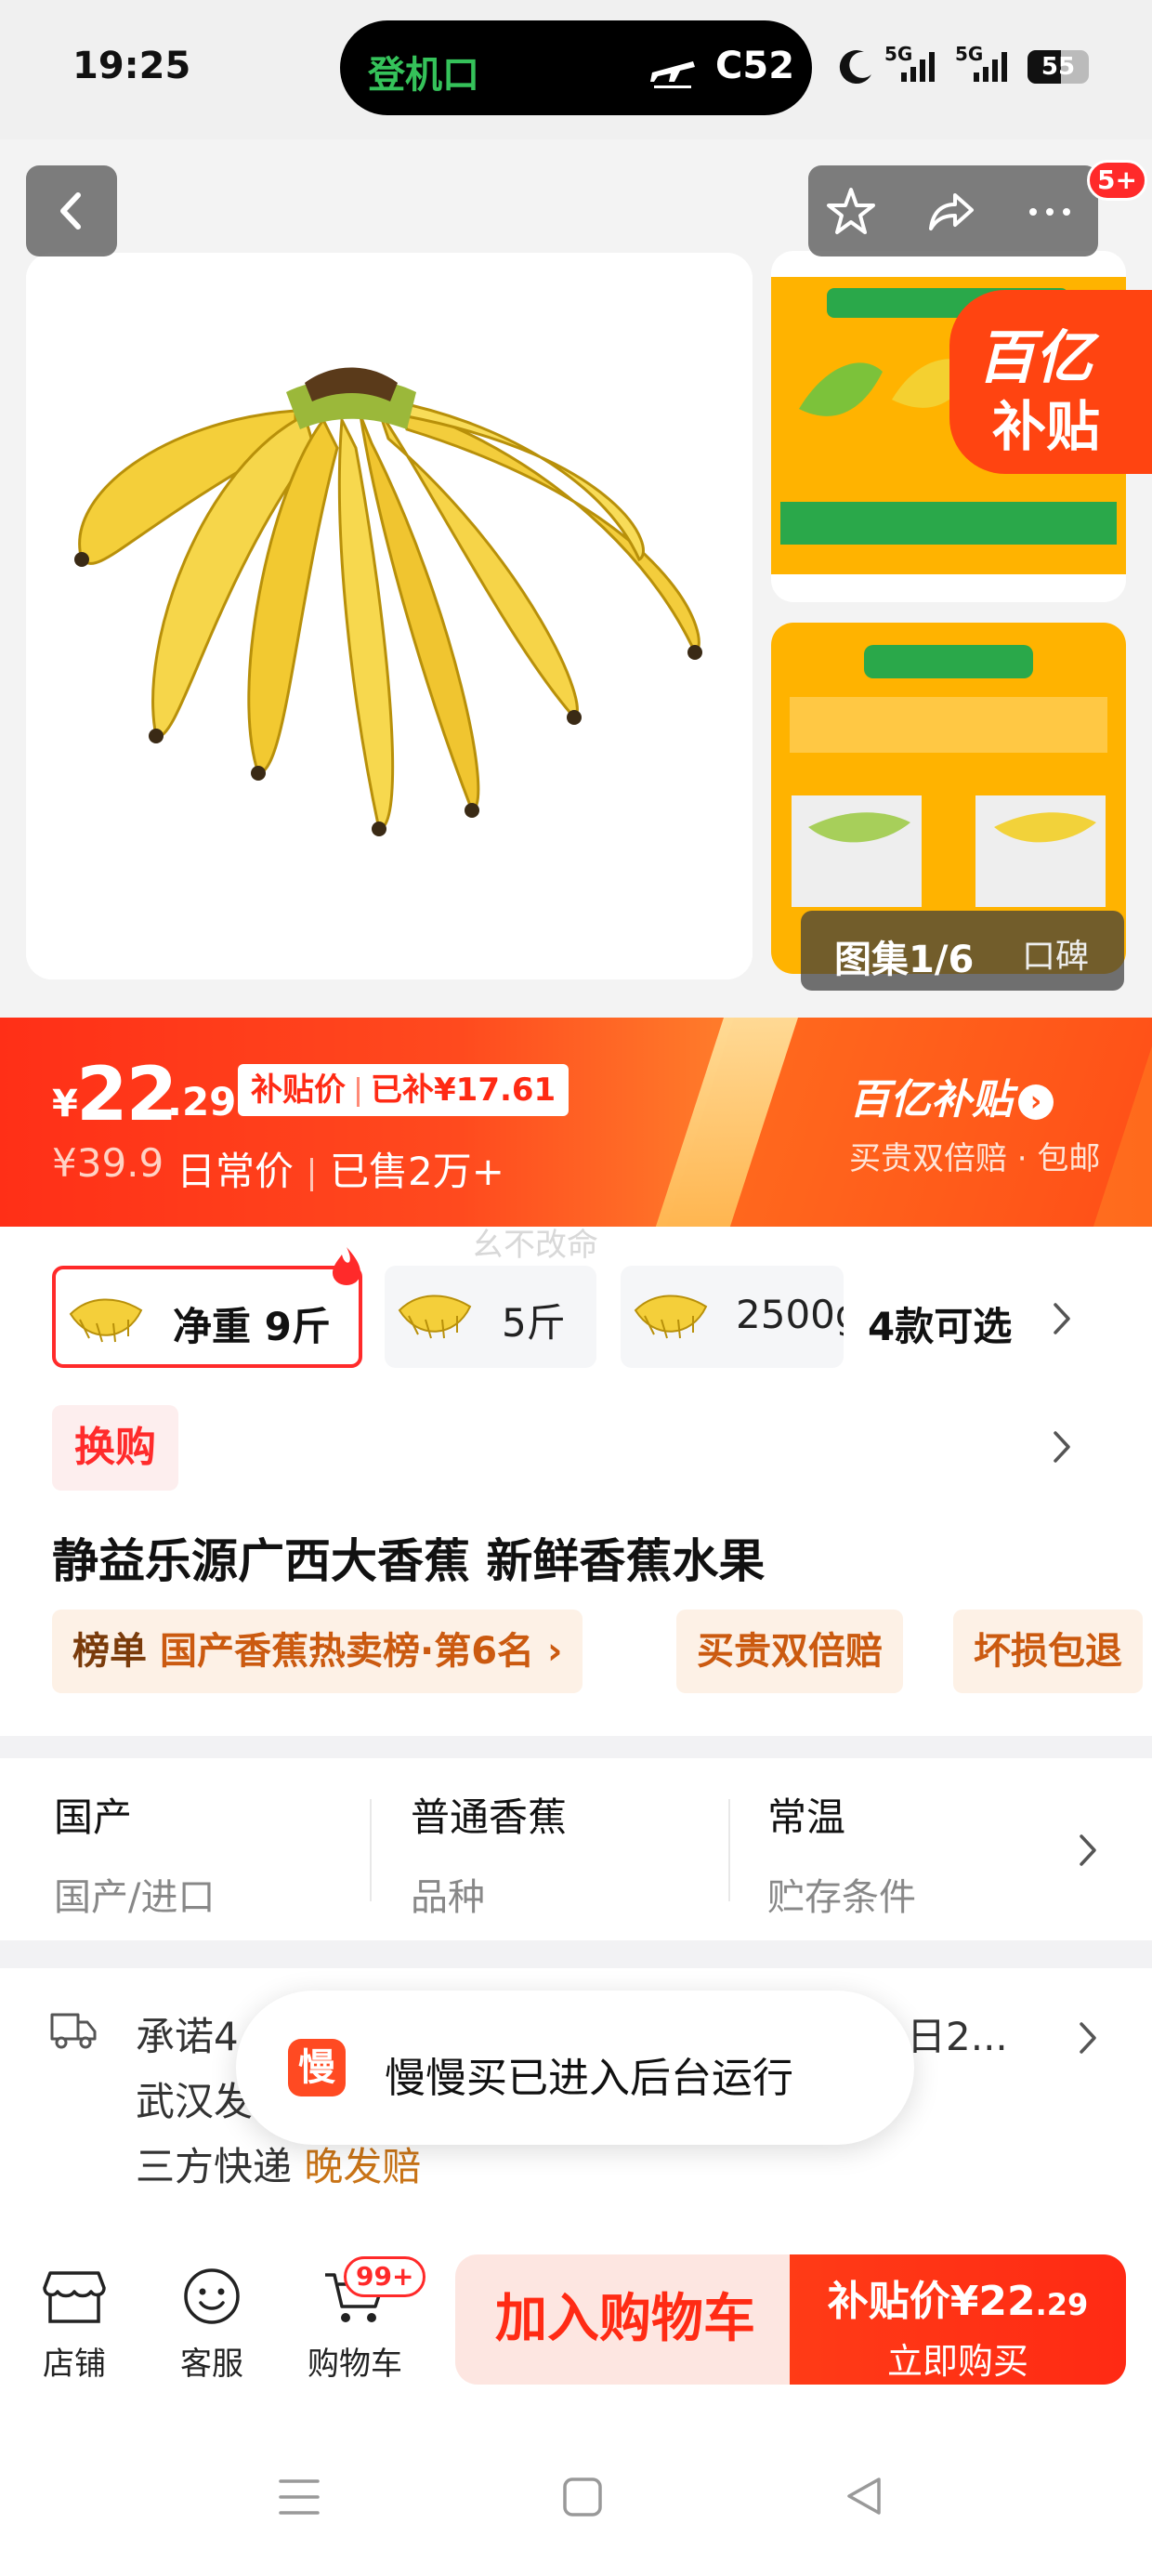  Describe the element at coordinates (806, 1817) in the screenshot. I see `spec-value: 常温` at that location.